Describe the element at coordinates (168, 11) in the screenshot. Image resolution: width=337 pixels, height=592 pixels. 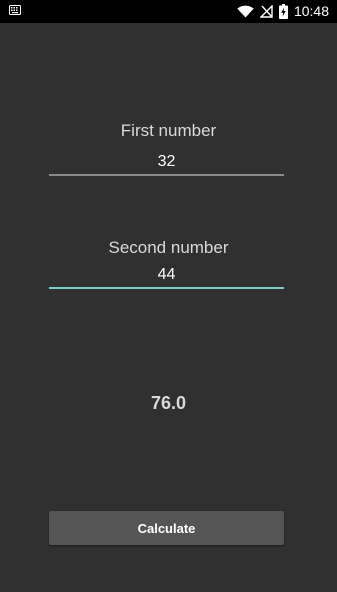
I see `status-bar: 10:48` at that location.